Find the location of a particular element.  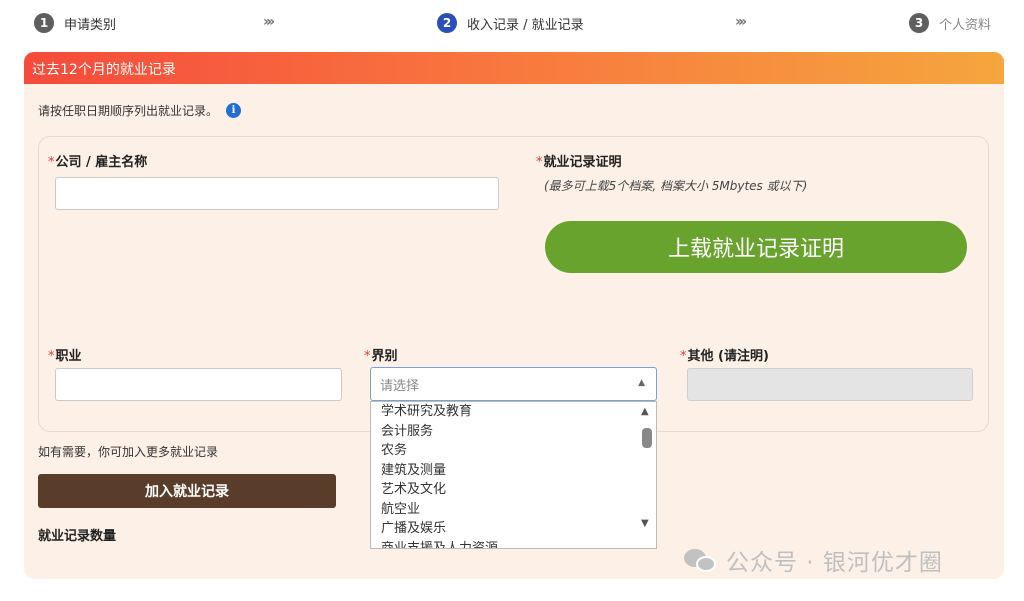

proof-label: *就业记录证明 is located at coordinates (579, 160).